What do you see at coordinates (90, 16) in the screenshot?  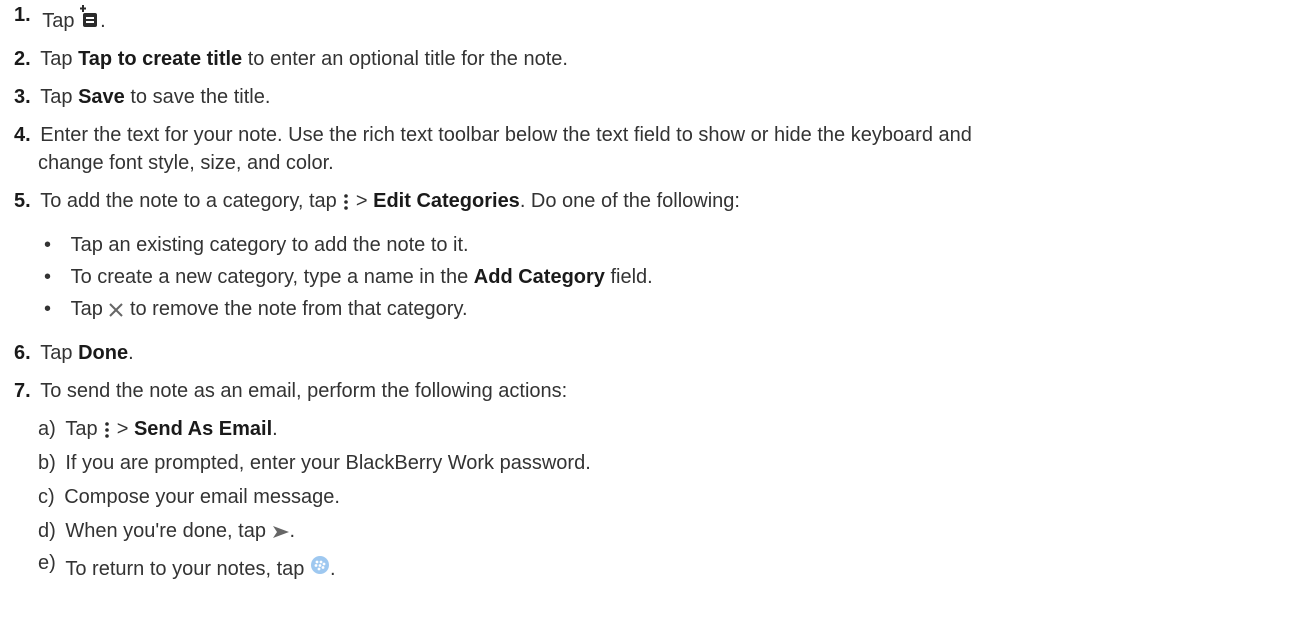 I see `new-note-icon` at bounding box center [90, 16].